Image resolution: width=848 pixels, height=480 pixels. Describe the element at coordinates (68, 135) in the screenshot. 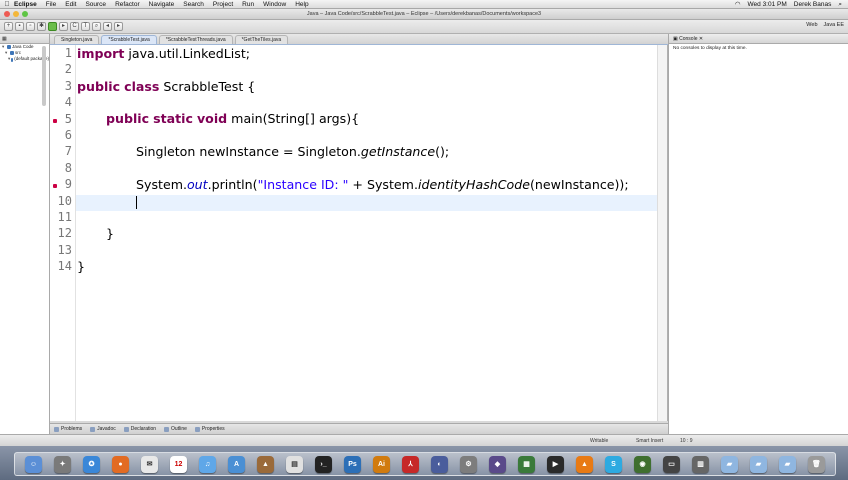

I see `line-number: 6` at that location.